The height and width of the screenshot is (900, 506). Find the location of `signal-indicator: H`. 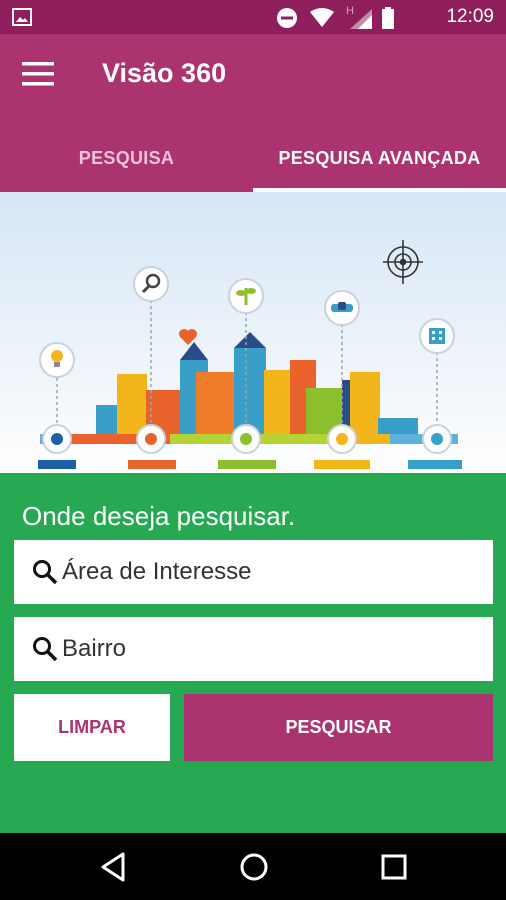

signal-indicator: H is located at coordinates (359, 17).